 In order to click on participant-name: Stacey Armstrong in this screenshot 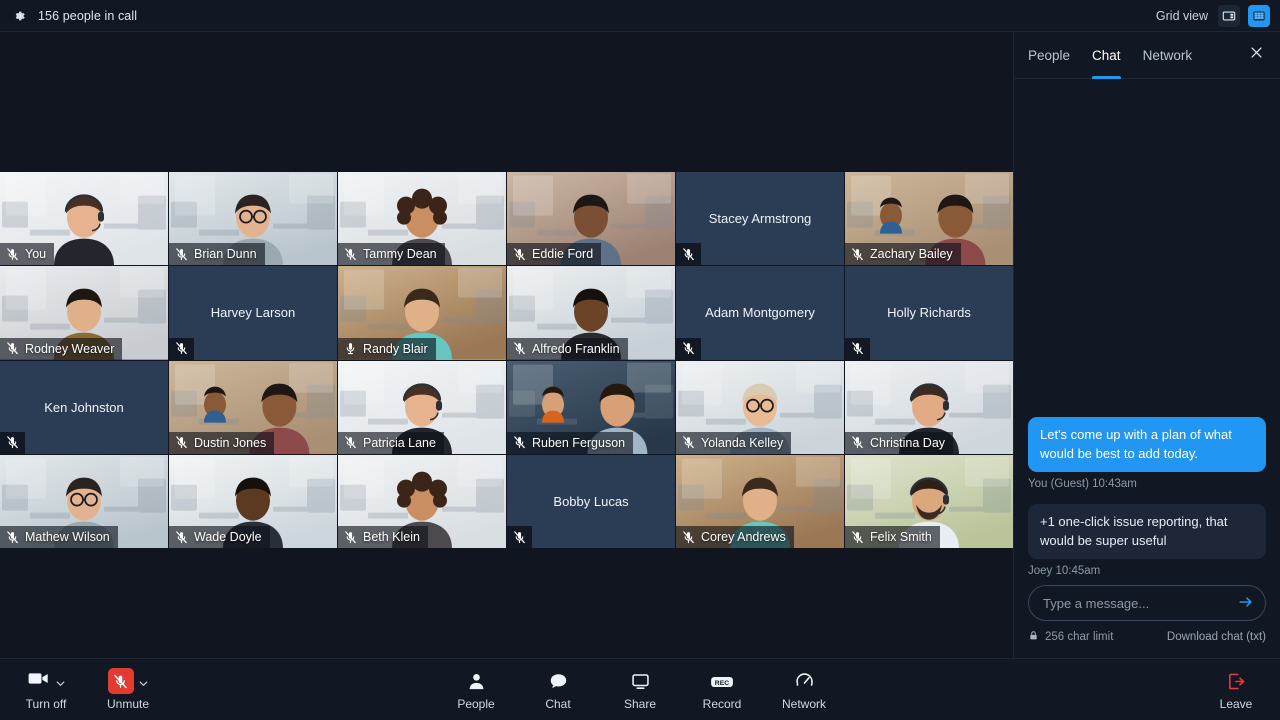, I will do `click(760, 219)`.